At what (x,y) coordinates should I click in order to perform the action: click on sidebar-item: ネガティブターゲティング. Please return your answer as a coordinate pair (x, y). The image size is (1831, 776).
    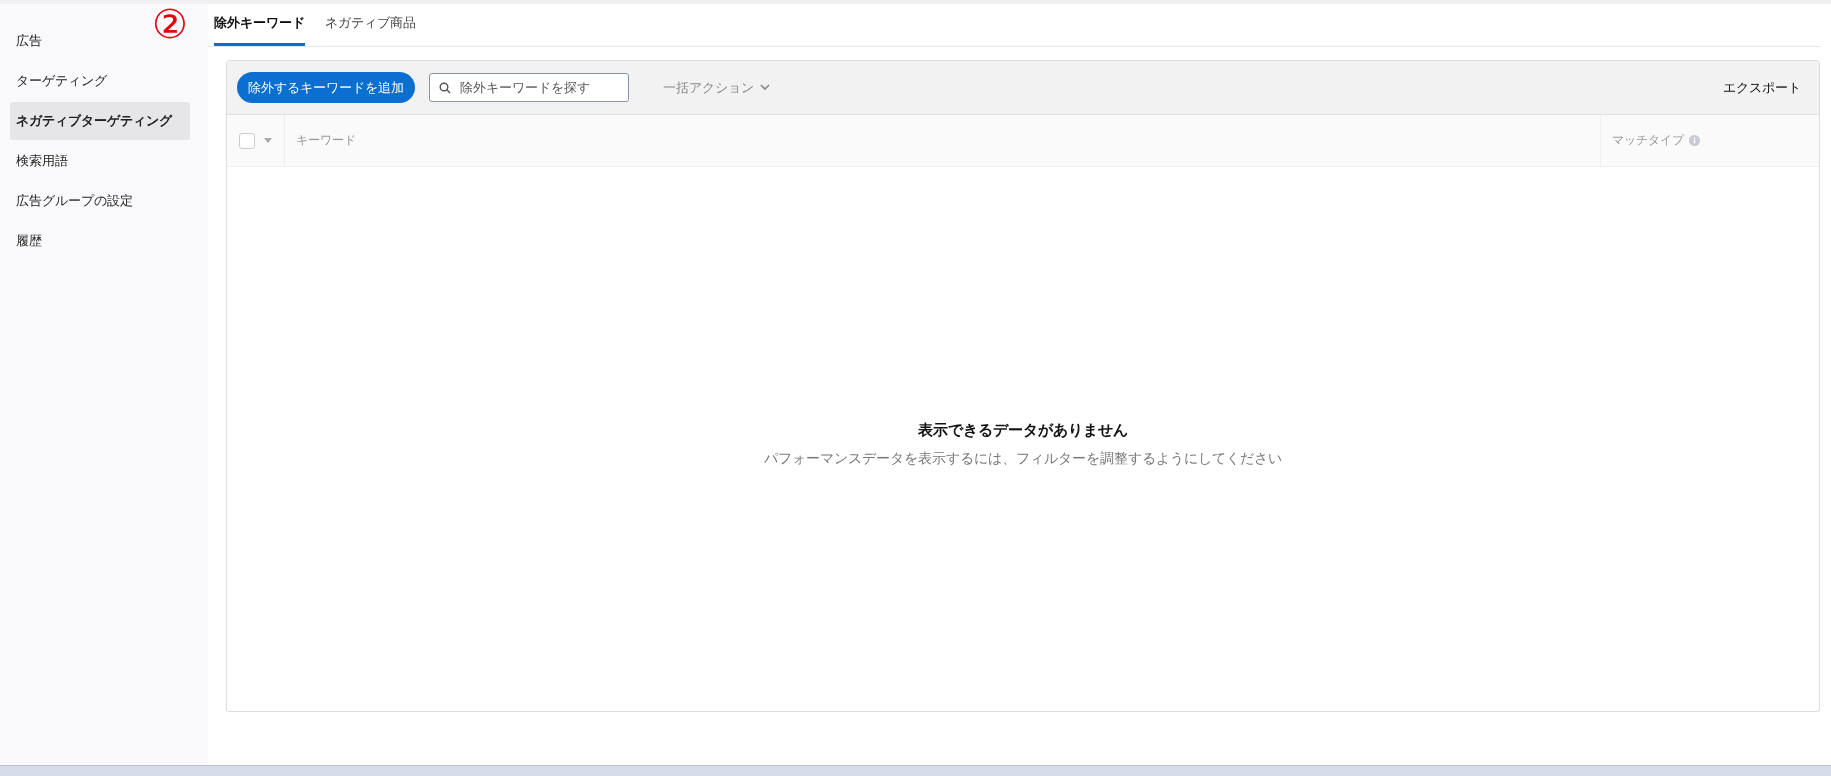
    Looking at the image, I should click on (100, 121).